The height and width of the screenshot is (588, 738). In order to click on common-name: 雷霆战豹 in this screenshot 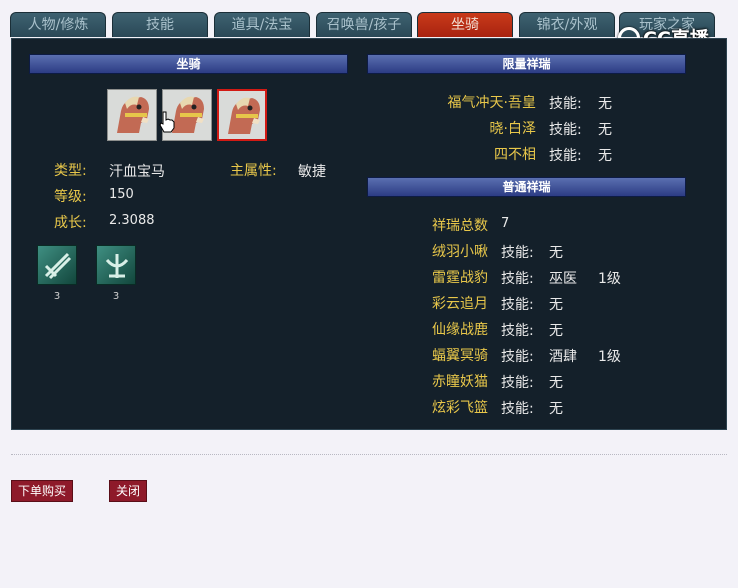, I will do `click(460, 278)`.